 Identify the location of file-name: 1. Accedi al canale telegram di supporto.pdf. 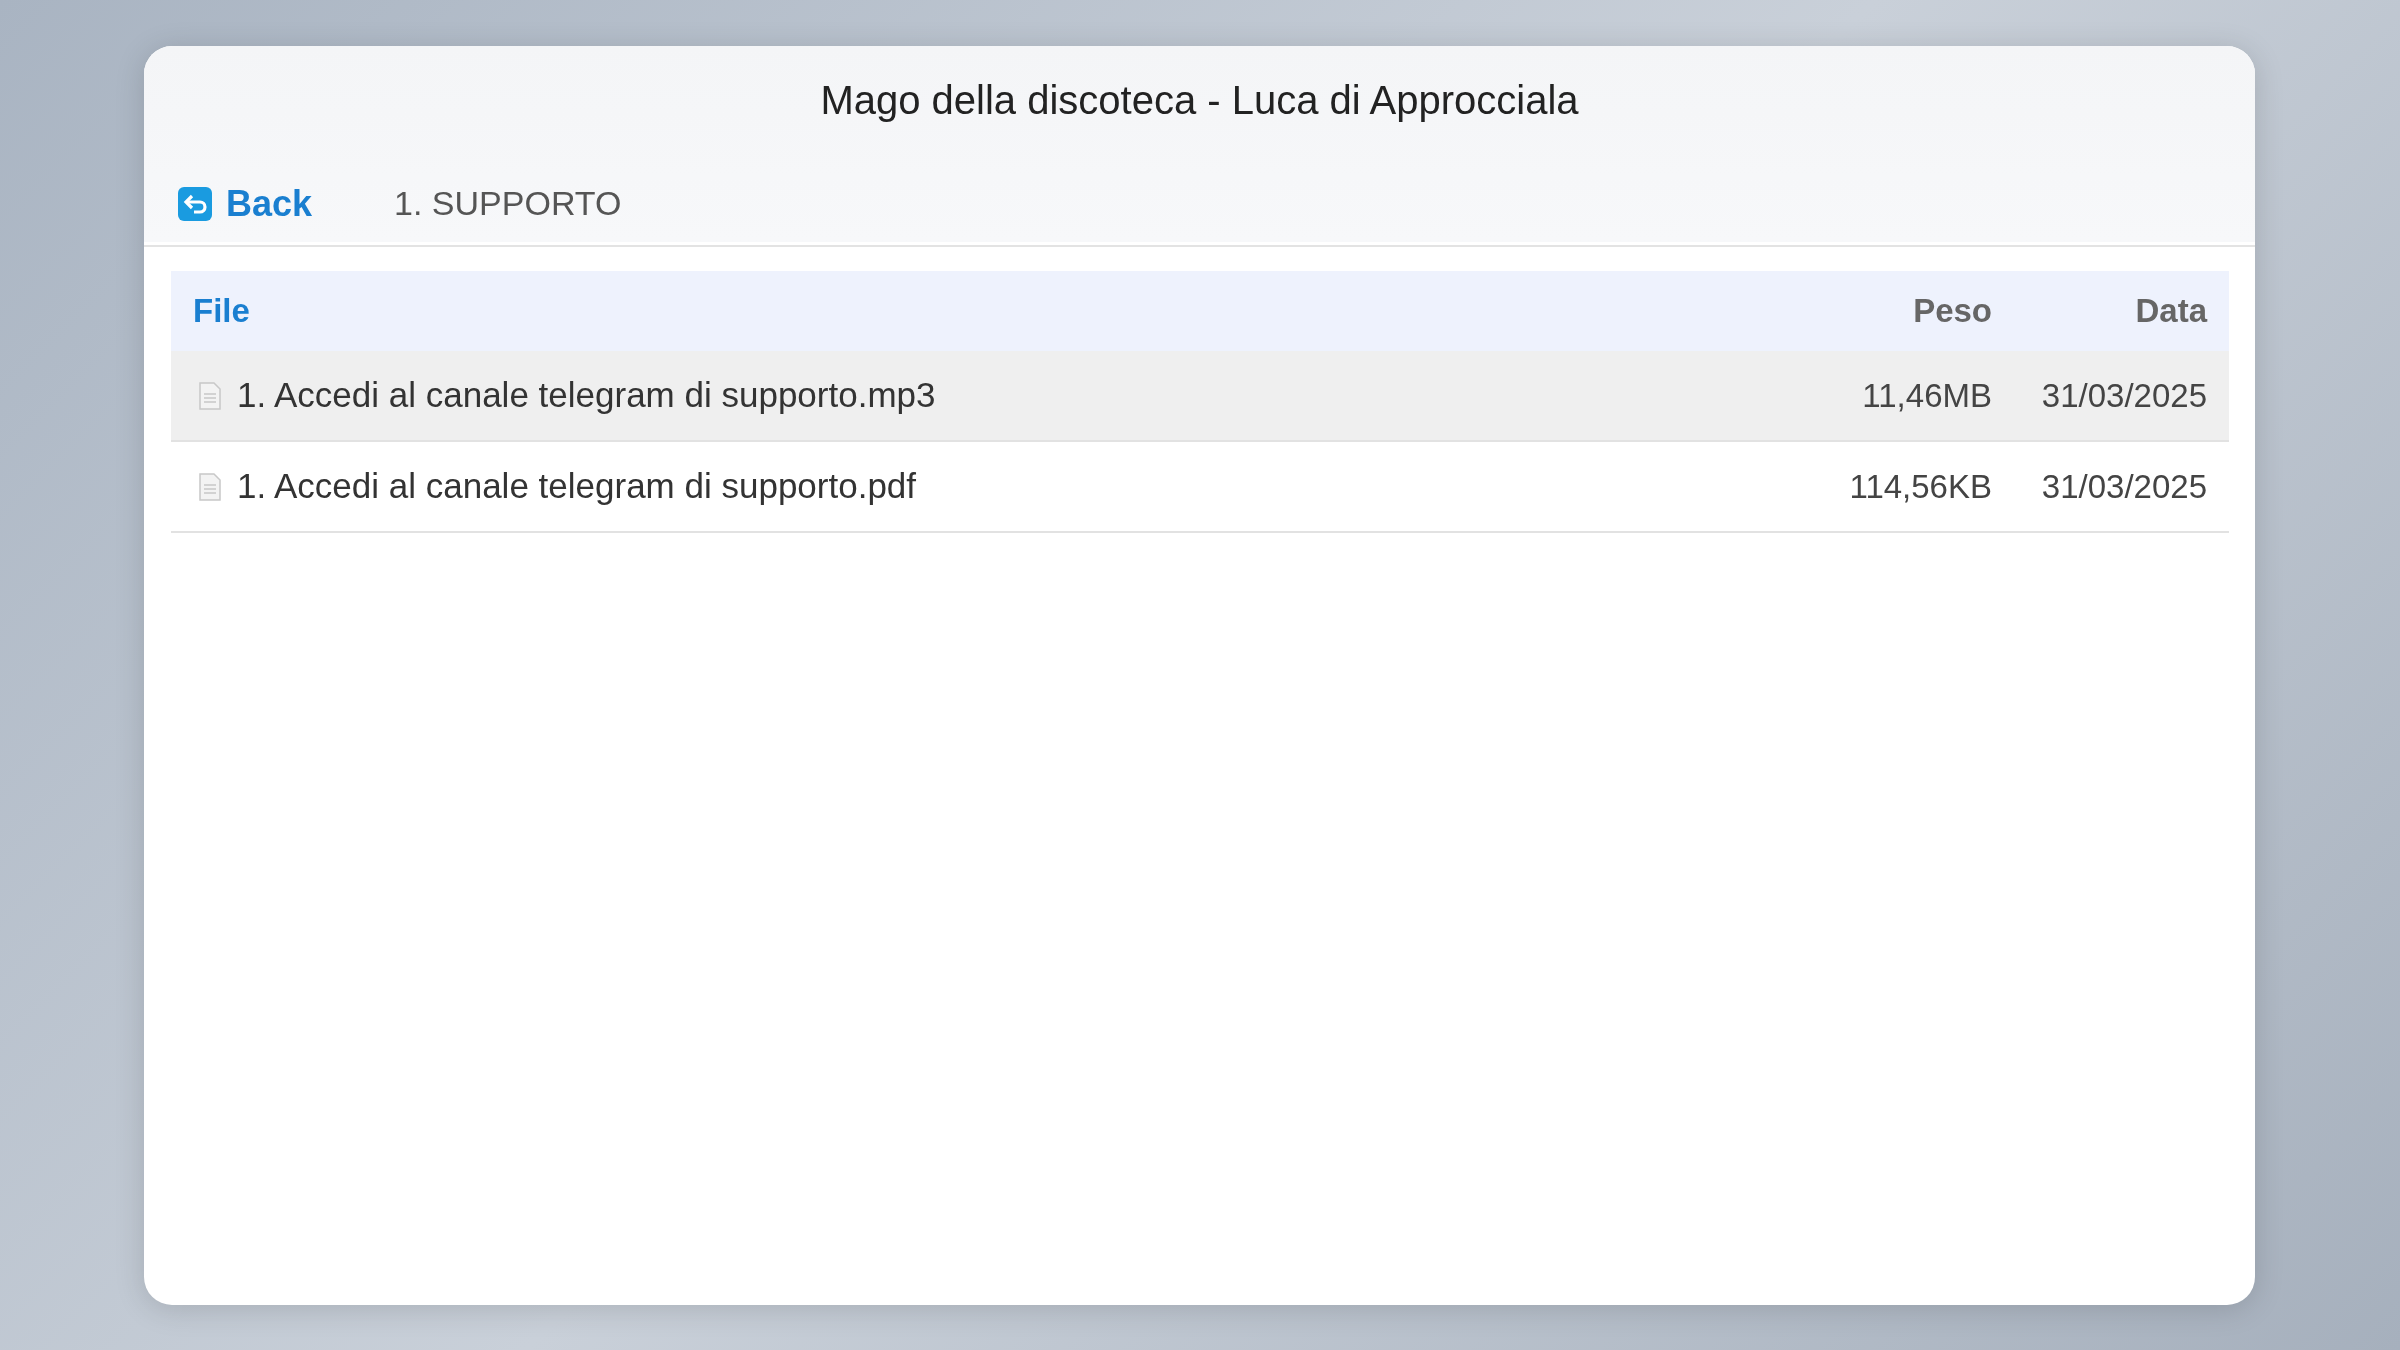
(577, 486).